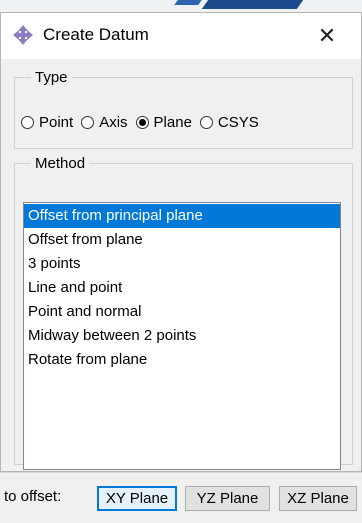 The height and width of the screenshot is (523, 362). I want to click on method-item-line-and-point: Line and point, so click(182, 288).